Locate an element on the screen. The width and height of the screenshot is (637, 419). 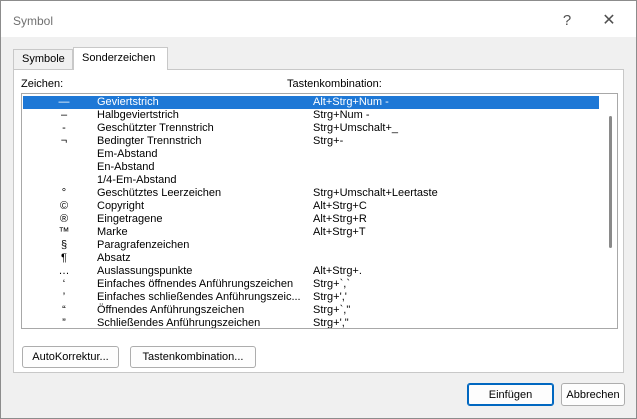
char-name: Paragrafenzeichen is located at coordinates (143, 245).